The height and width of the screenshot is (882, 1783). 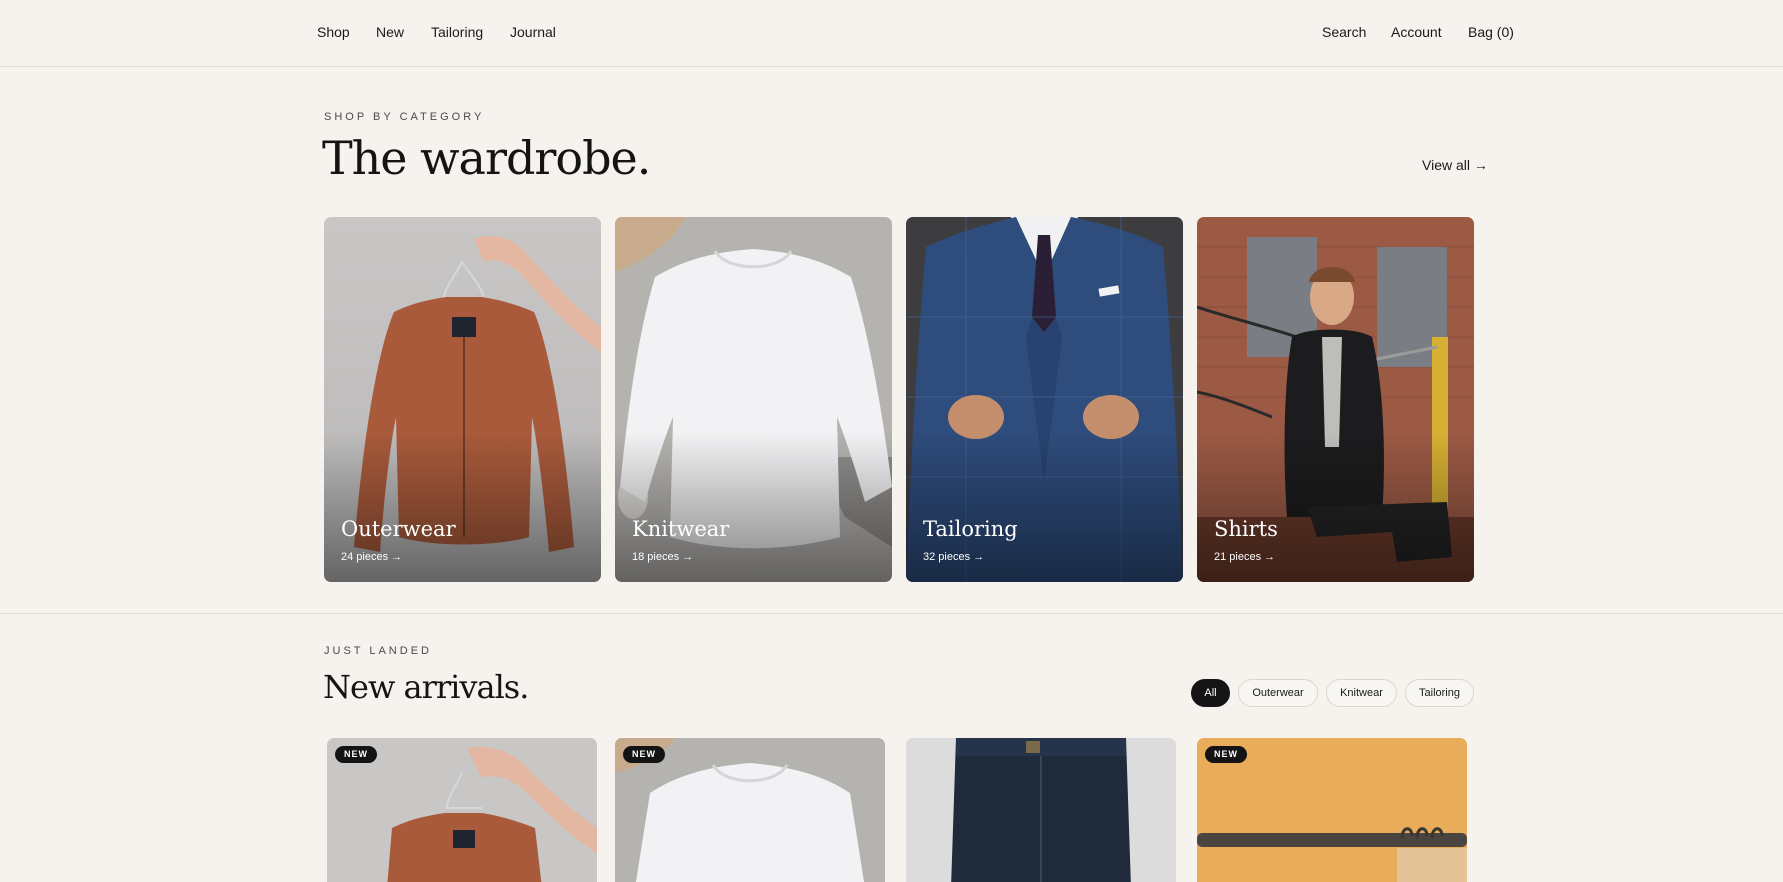 What do you see at coordinates (1335, 399) in the screenshot?
I see `category-card-shirts: Shirts 21 pieces →` at bounding box center [1335, 399].